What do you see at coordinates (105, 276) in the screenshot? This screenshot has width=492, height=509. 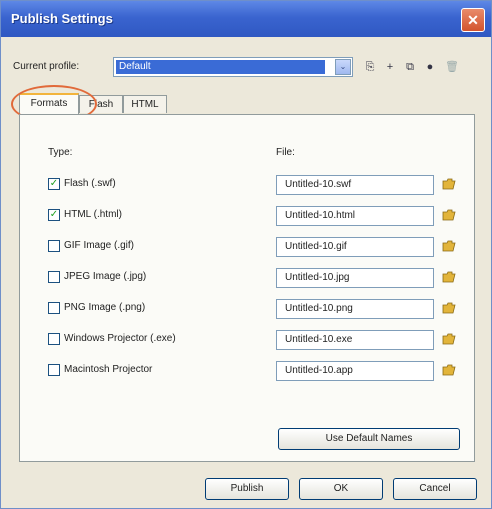 I see `format-label: JPEG Image (.jpg)` at bounding box center [105, 276].